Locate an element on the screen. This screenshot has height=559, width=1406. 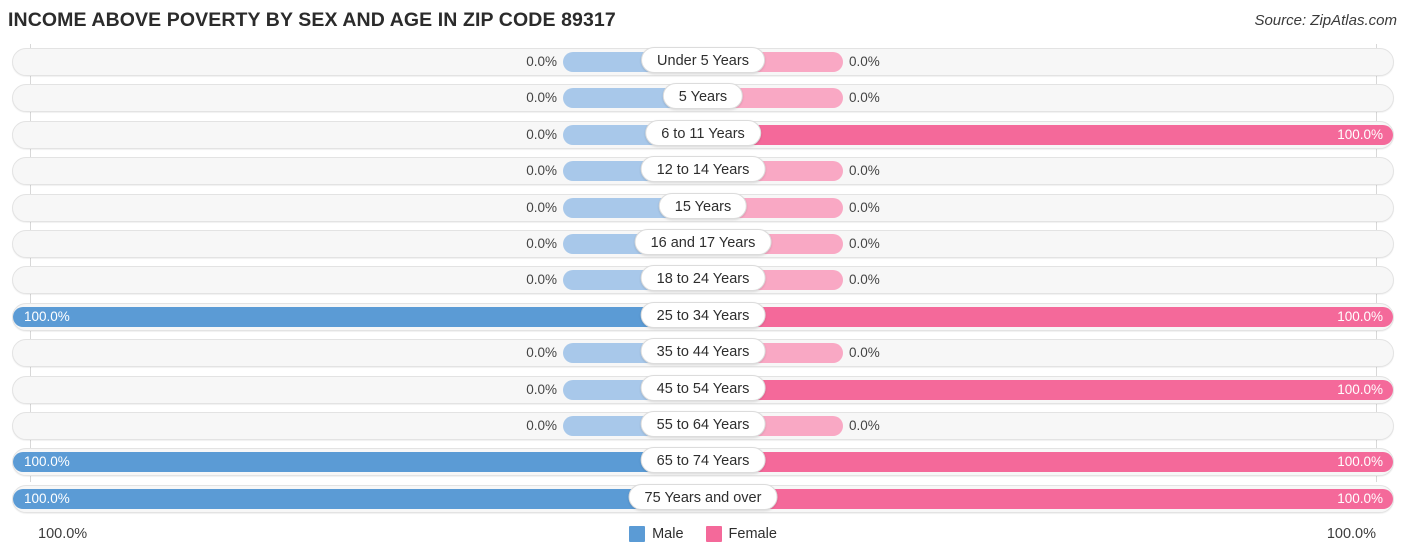
legend-item-female: Female is located at coordinates (741, 534).